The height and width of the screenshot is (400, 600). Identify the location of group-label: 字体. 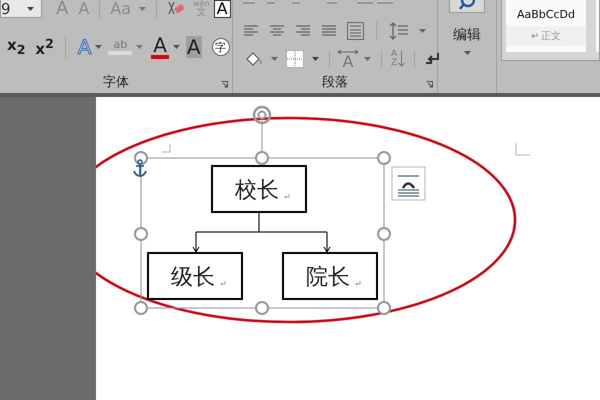
(116, 82).